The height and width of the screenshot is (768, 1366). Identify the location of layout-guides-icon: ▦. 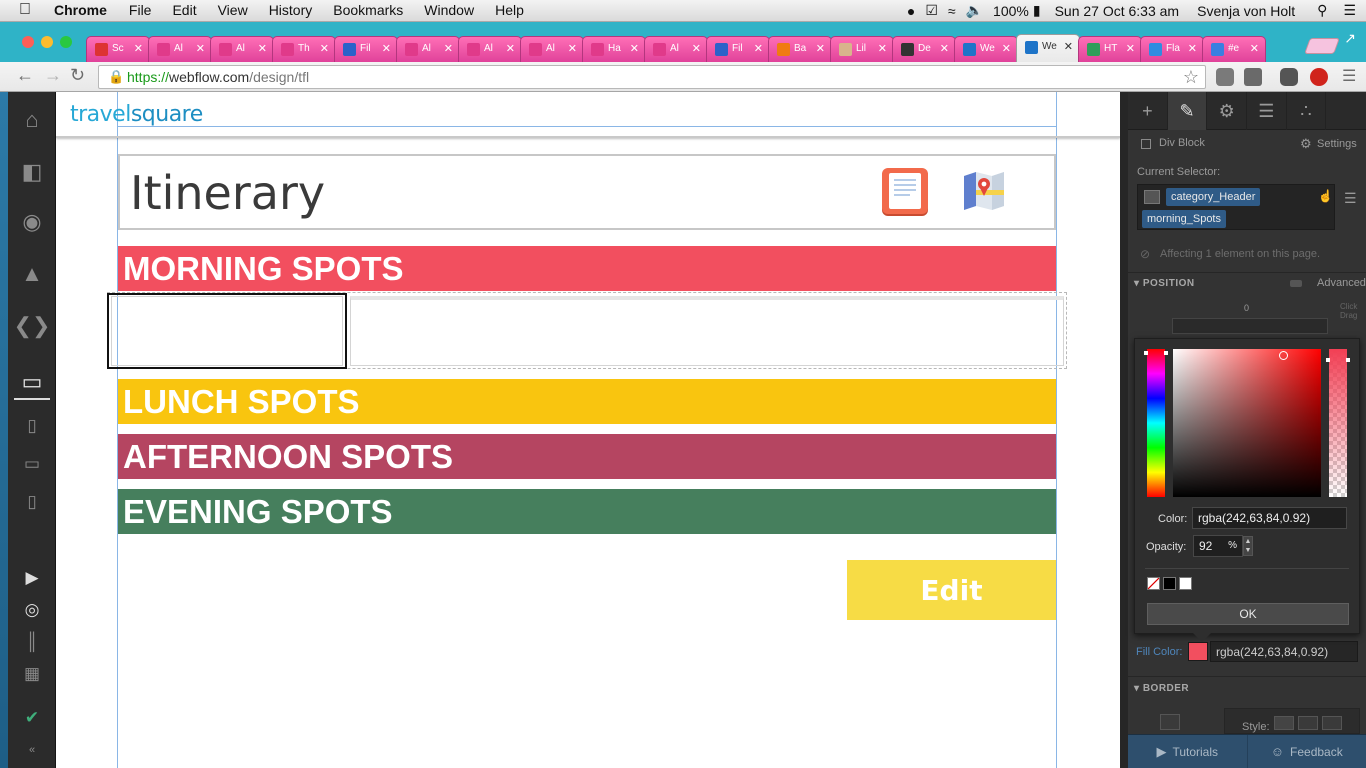
(32, 674).